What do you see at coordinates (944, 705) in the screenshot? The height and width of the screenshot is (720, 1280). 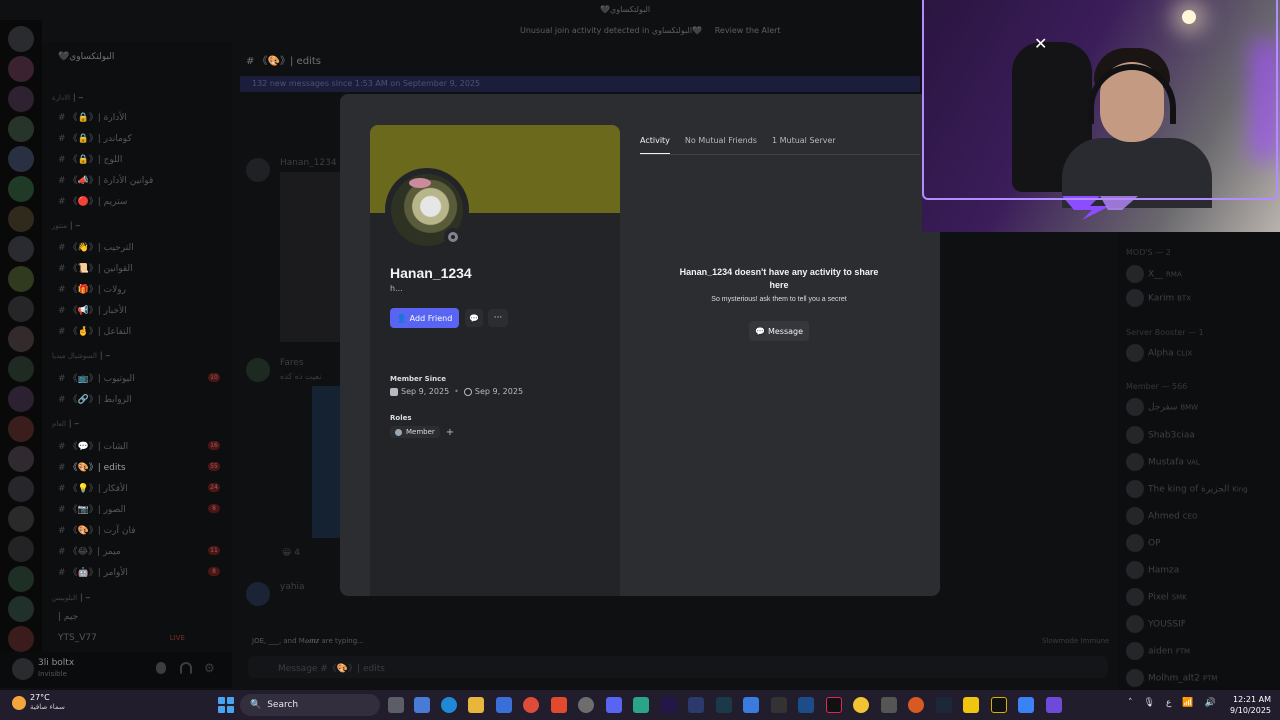 I see `steam-icon` at bounding box center [944, 705].